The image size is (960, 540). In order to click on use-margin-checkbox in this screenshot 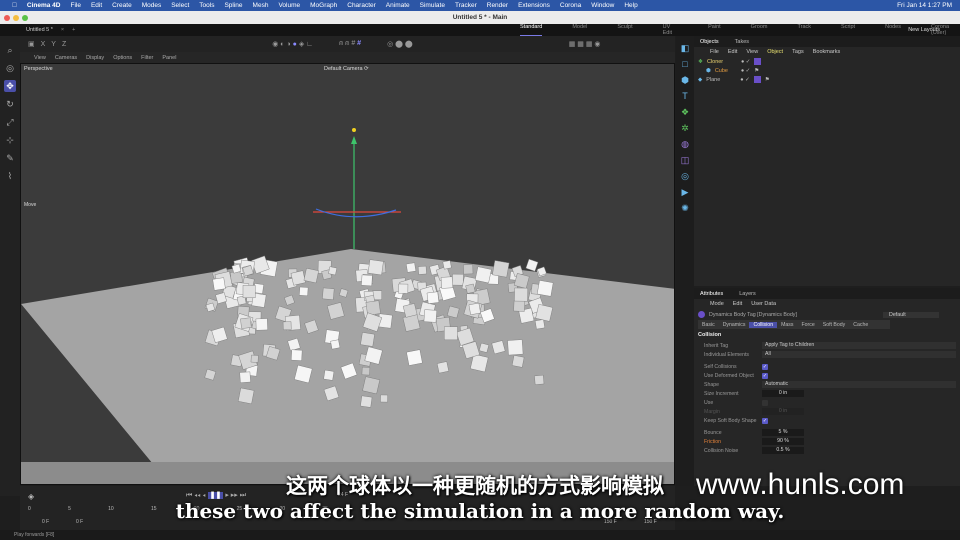, I will do `click(765, 402)`.